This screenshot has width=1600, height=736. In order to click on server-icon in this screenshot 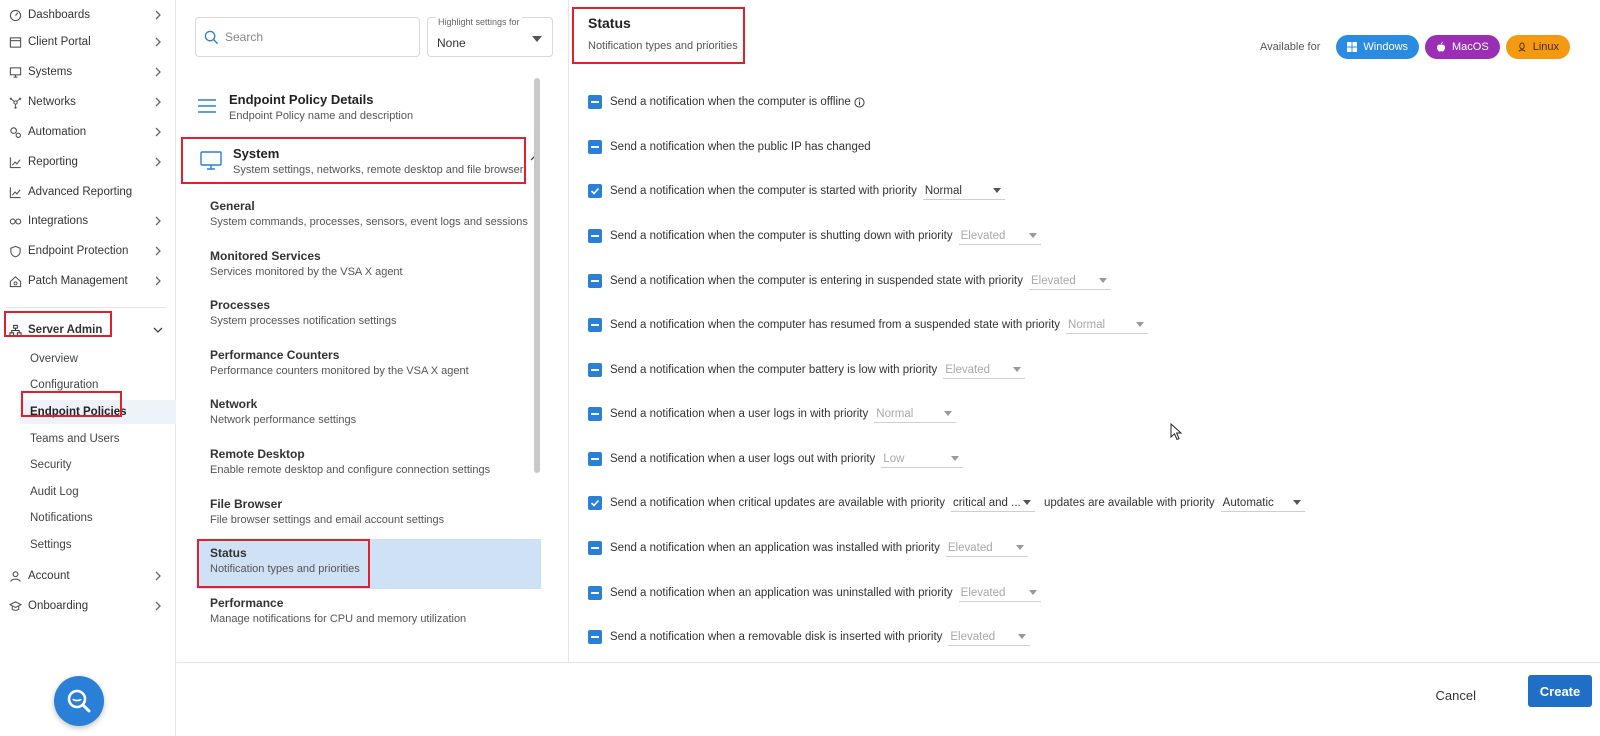, I will do `click(15, 330)`.